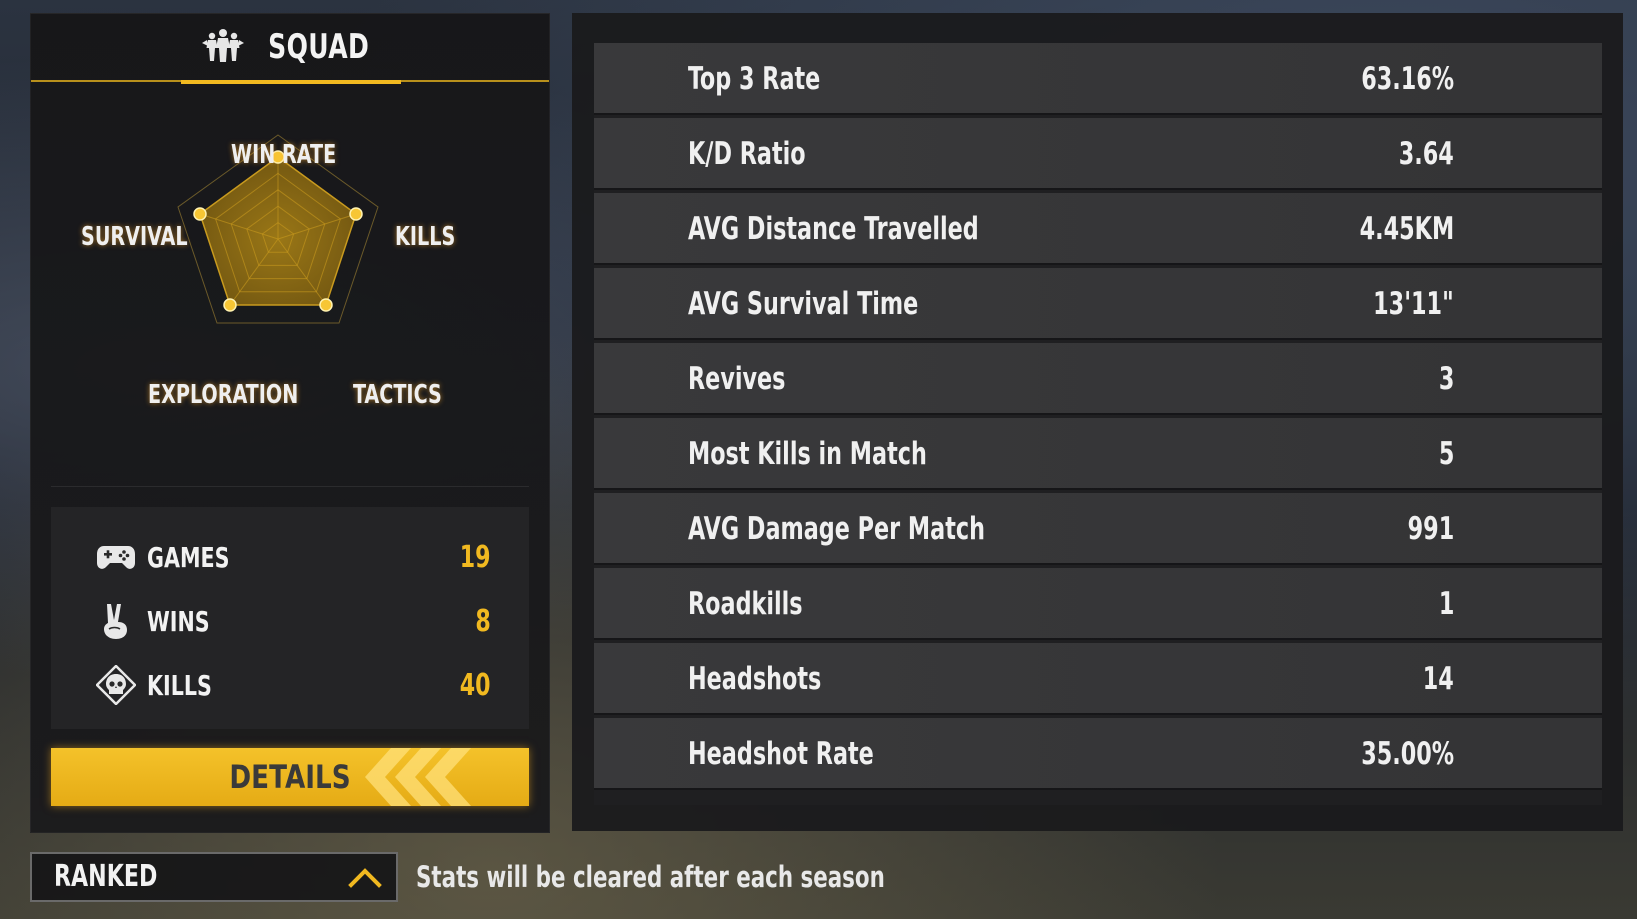 Image resolution: width=1637 pixels, height=919 pixels. What do you see at coordinates (223, 395) in the screenshot?
I see `radar-label-exploration: EXPLORATION` at bounding box center [223, 395].